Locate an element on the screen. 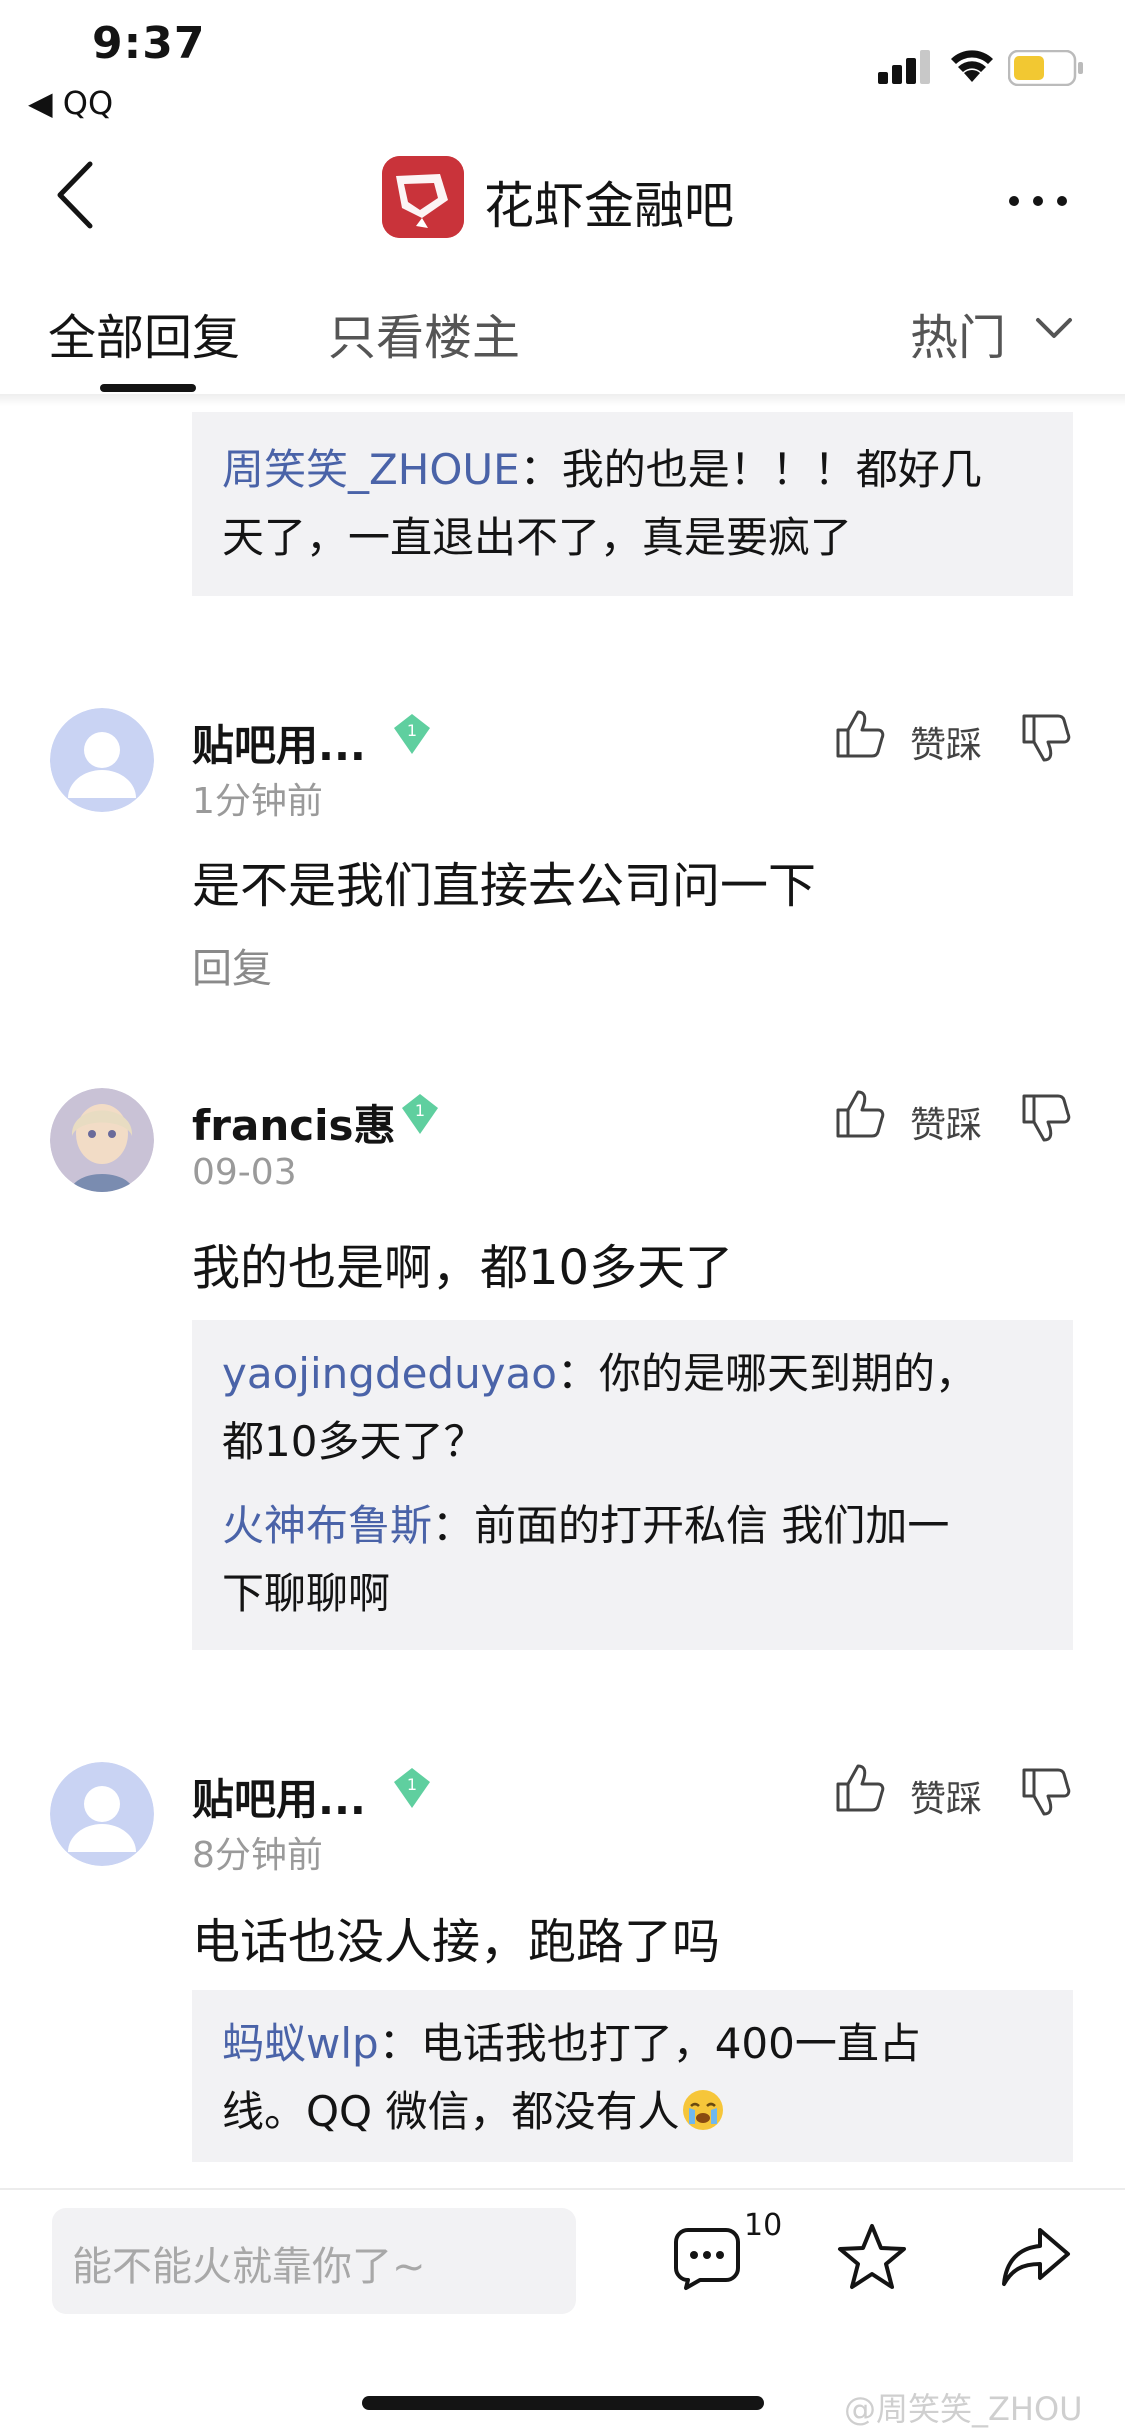 The height and width of the screenshot is (2436, 1125). quote-line: 火神布鲁斯：前面的打开私信 我们加一 is located at coordinates (632, 1526).